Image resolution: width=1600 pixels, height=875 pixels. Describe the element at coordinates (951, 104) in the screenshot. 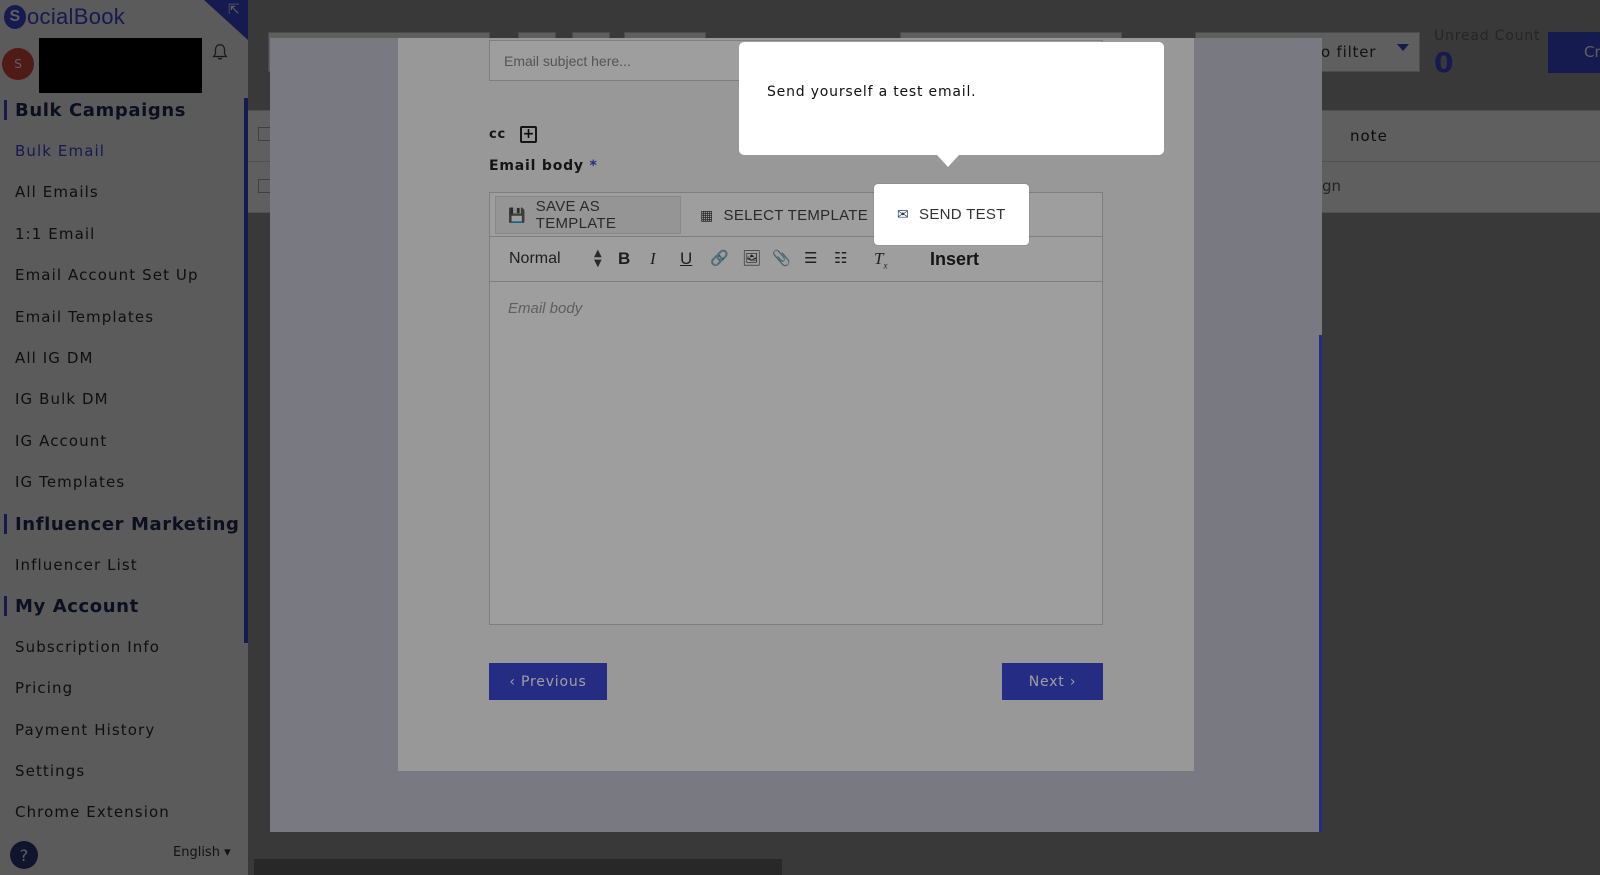

I see `tour-tooltip: Send yourself a test email.` at that location.